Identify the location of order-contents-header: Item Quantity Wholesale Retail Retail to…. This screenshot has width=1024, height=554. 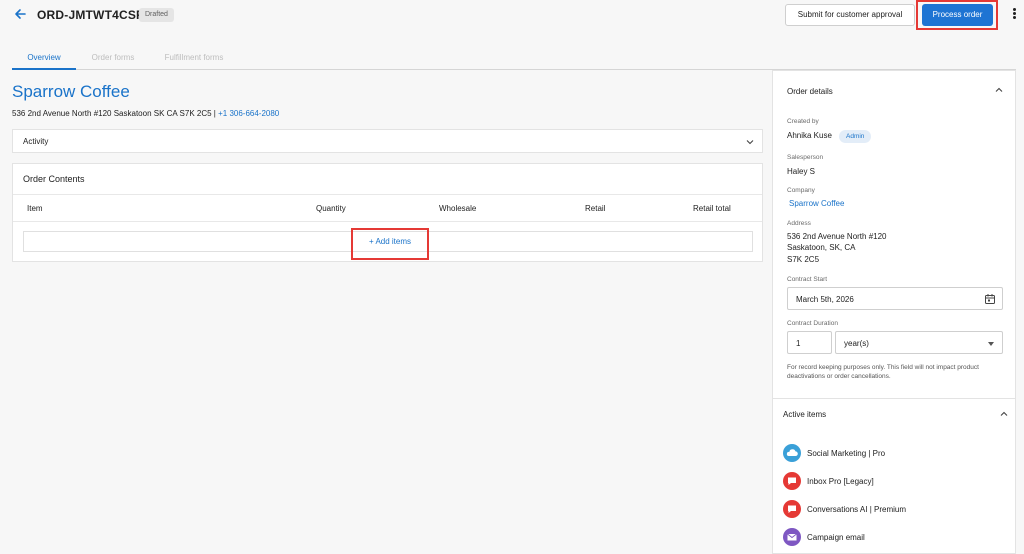
(387, 208).